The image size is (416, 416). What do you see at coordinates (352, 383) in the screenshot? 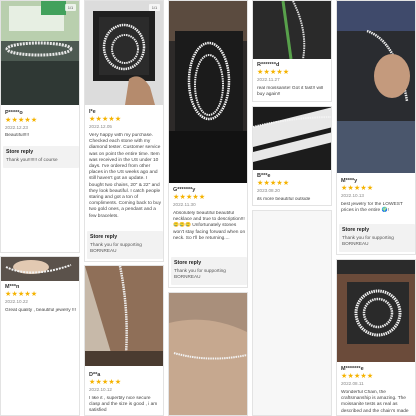
I see `review-date: 2022.08.11` at bounding box center [352, 383].